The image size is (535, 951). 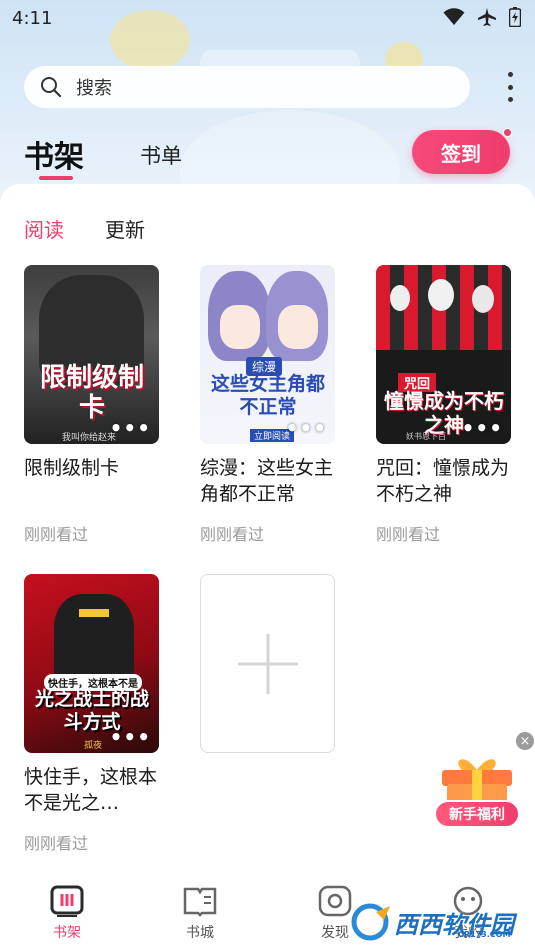 What do you see at coordinates (72, 468) in the screenshot?
I see `book-title: 限制级制卡` at bounding box center [72, 468].